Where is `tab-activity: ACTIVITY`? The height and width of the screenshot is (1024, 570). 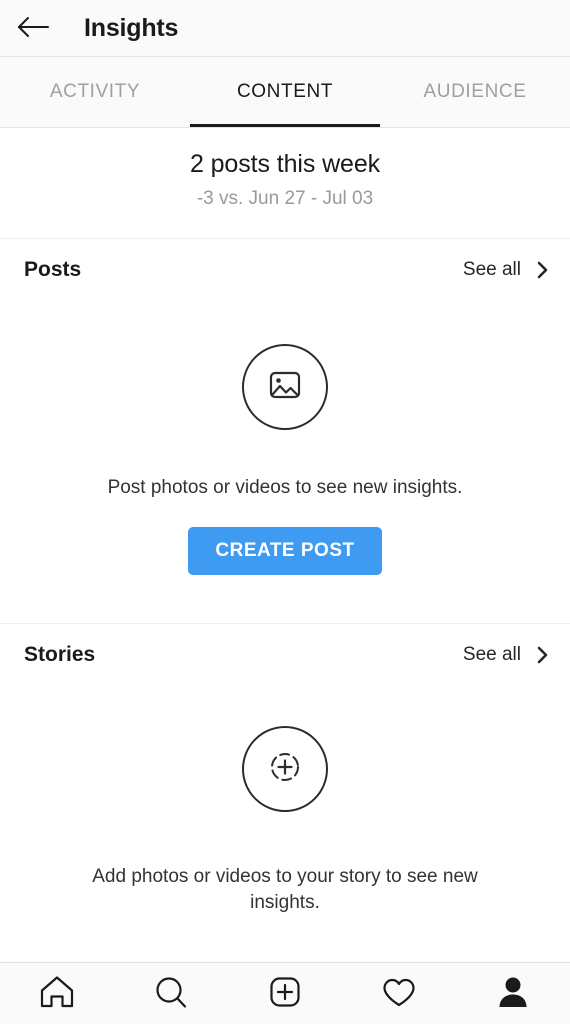
tab-activity: ACTIVITY is located at coordinates (95, 92).